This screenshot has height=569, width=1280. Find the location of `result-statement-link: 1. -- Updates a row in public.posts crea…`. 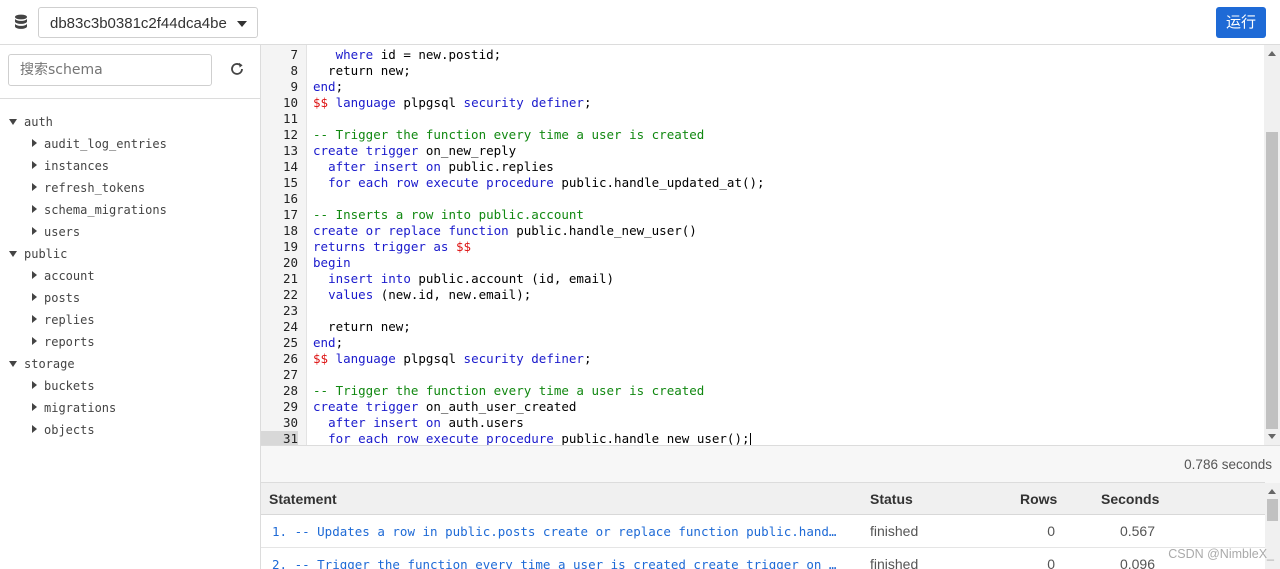

result-statement-link: 1. -- Updates a row in public.posts crea… is located at coordinates (562, 531).